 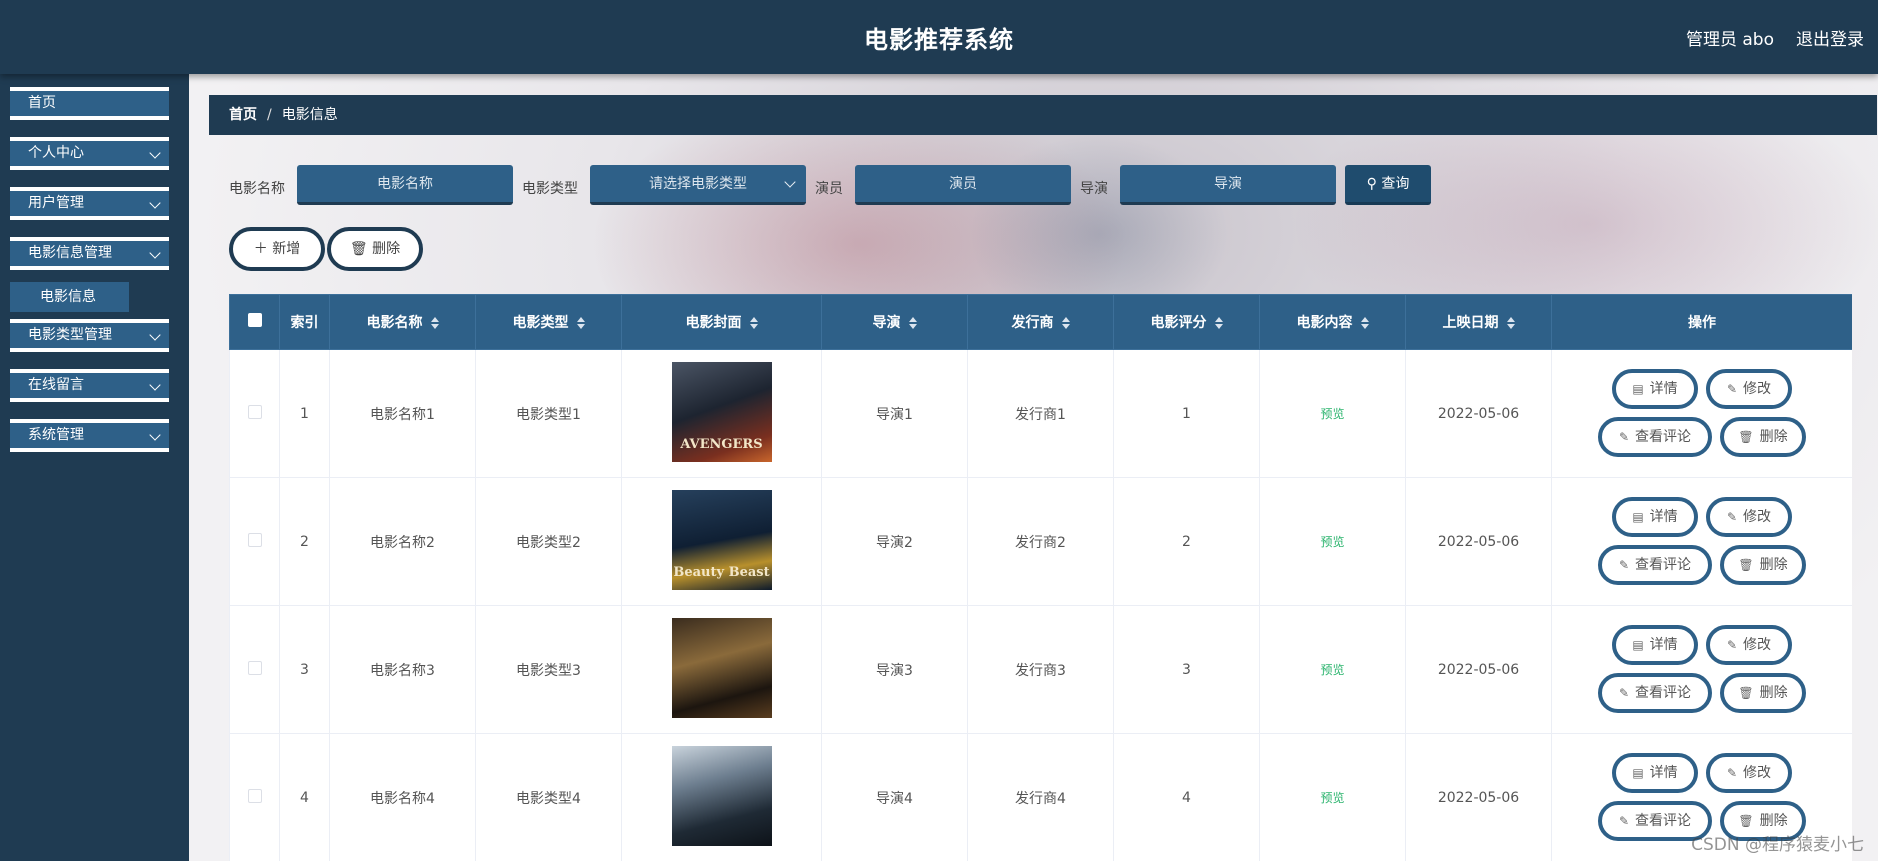 What do you see at coordinates (548, 322) in the screenshot?
I see `column-header: 电影类型` at bounding box center [548, 322].